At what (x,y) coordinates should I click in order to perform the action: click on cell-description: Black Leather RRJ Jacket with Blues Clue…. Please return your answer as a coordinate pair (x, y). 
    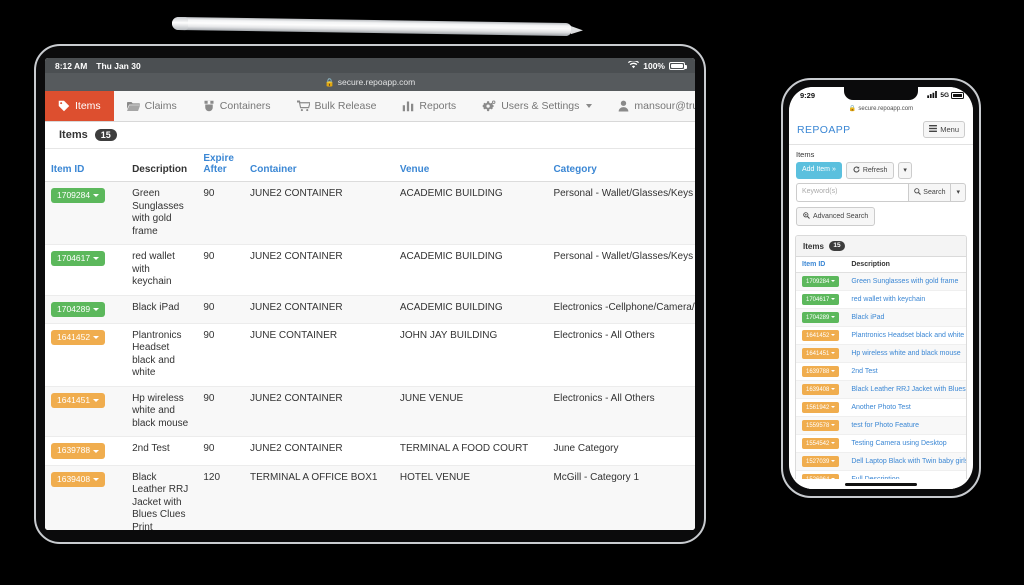
    Looking at the image, I should click on (162, 497).